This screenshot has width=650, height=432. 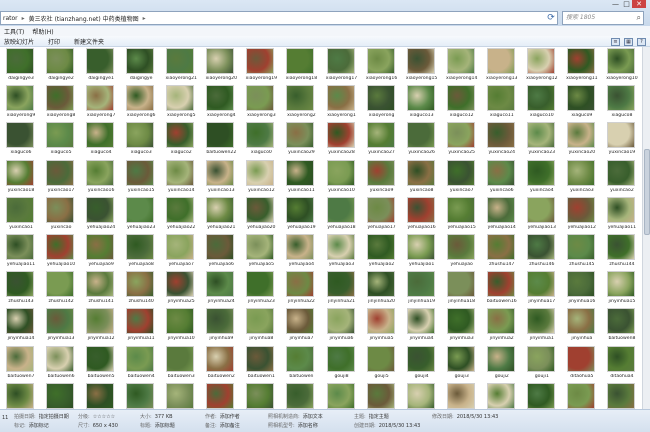 What do you see at coordinates (100, 364) in the screenshot?
I see `file-thumbnail-item: baituowen5` at bounding box center [100, 364].